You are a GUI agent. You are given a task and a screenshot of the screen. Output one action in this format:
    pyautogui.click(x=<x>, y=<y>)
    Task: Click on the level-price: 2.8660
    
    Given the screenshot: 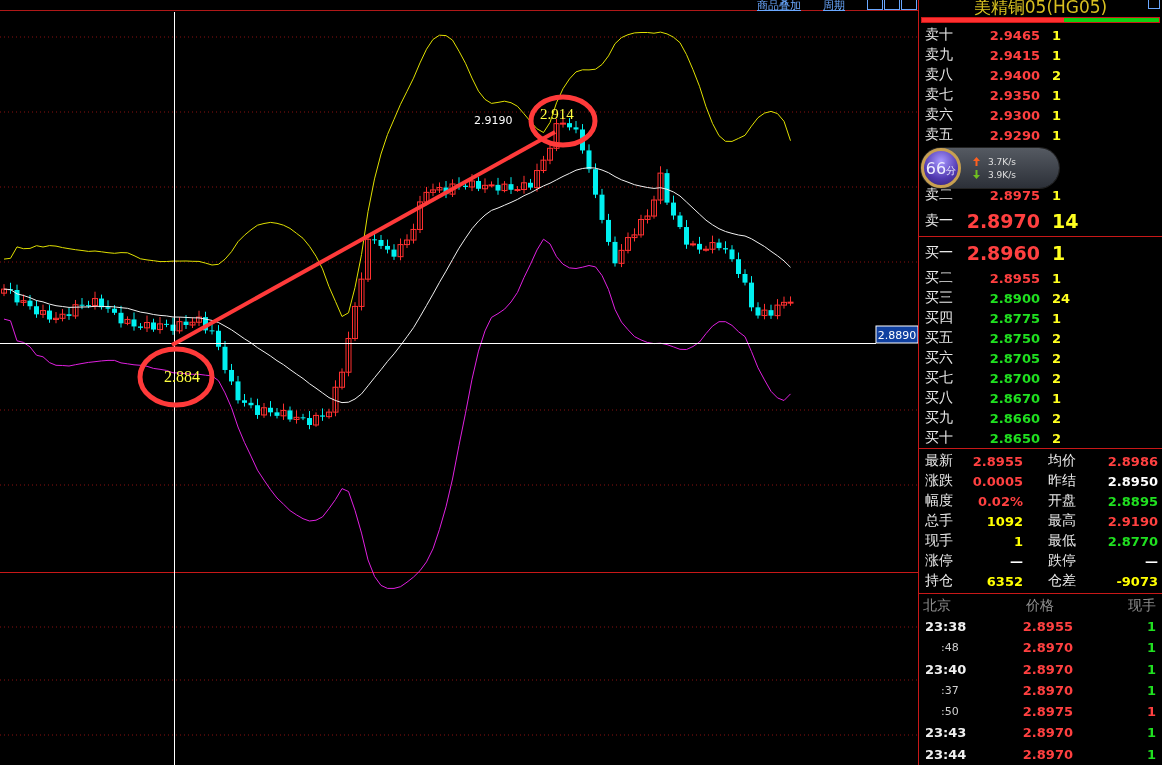 What is the action you would take?
    pyautogui.click(x=1014, y=418)
    